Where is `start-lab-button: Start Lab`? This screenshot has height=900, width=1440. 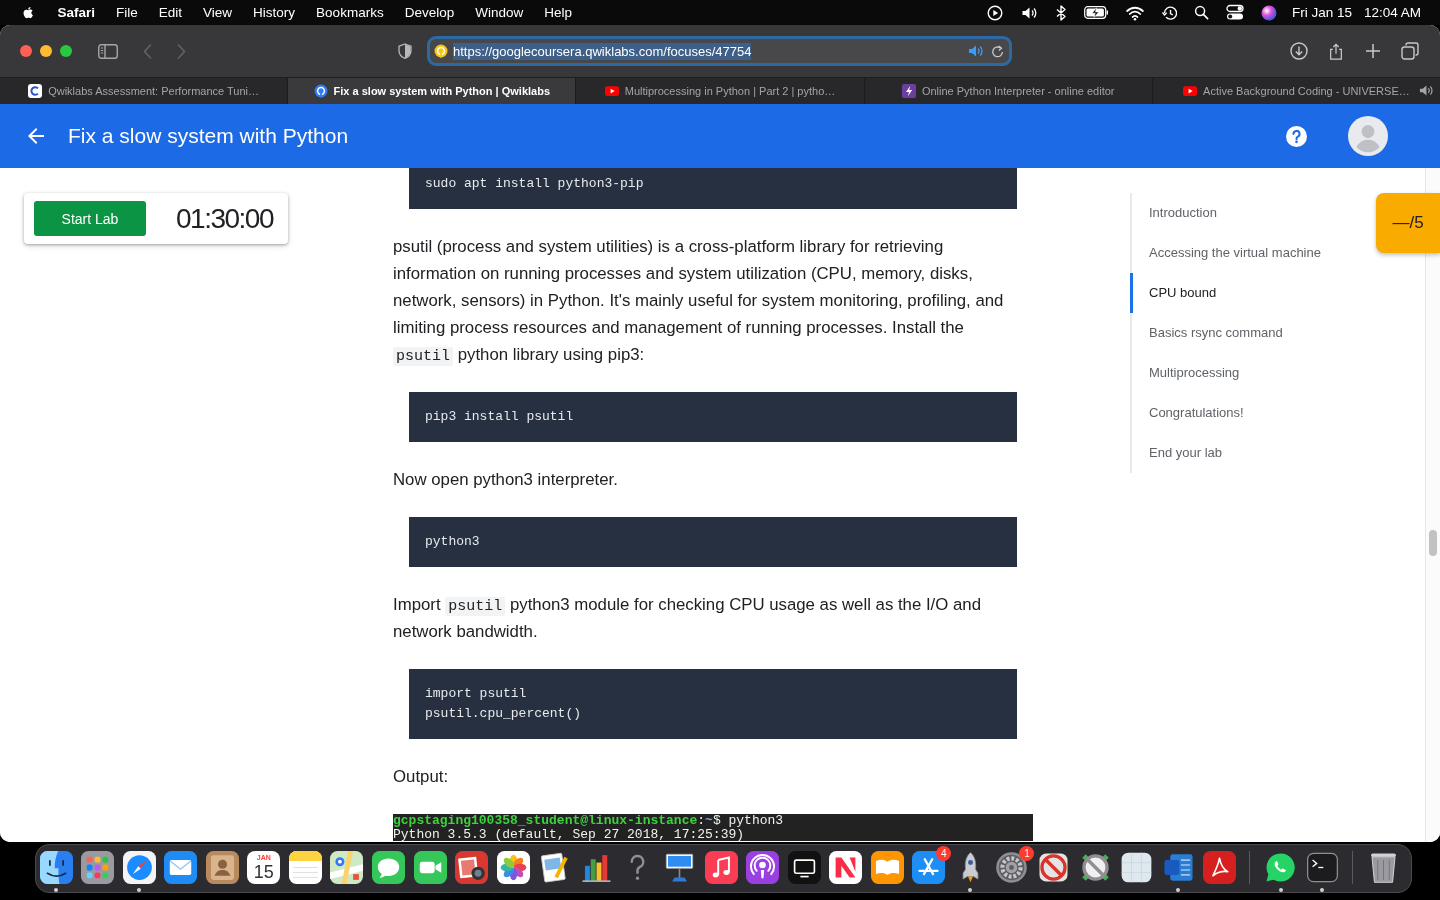
start-lab-button: Start Lab is located at coordinates (90, 218).